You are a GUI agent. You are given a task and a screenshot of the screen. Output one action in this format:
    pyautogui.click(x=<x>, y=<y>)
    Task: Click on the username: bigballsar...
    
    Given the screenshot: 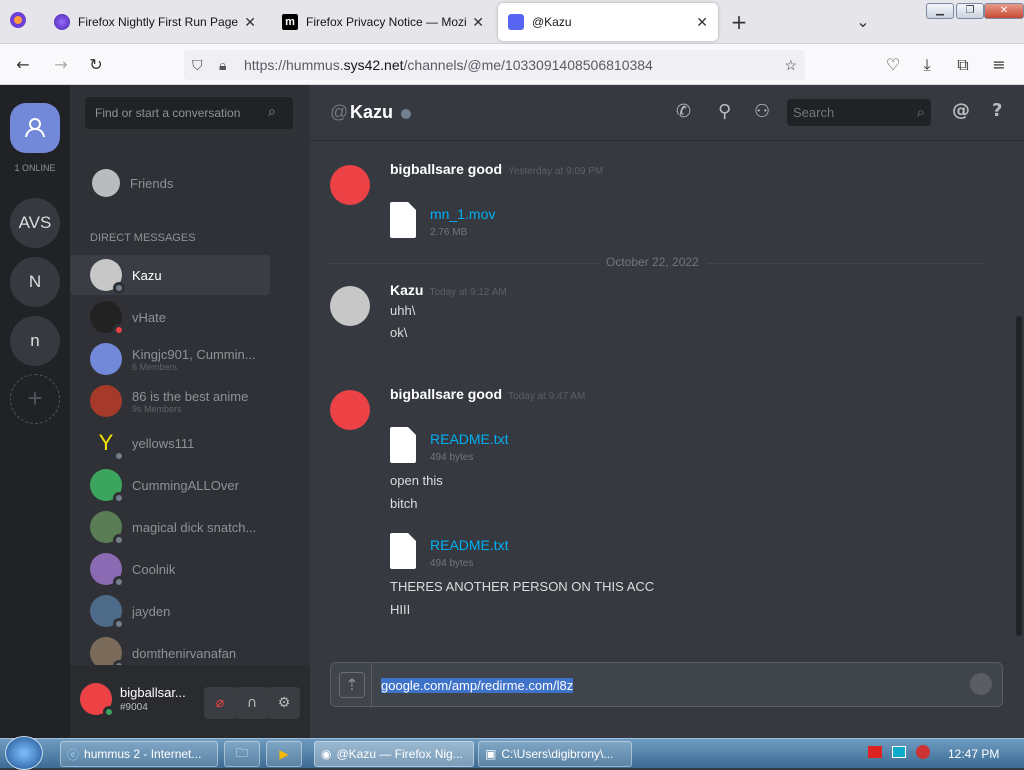 What is the action you would take?
    pyautogui.click(x=153, y=692)
    